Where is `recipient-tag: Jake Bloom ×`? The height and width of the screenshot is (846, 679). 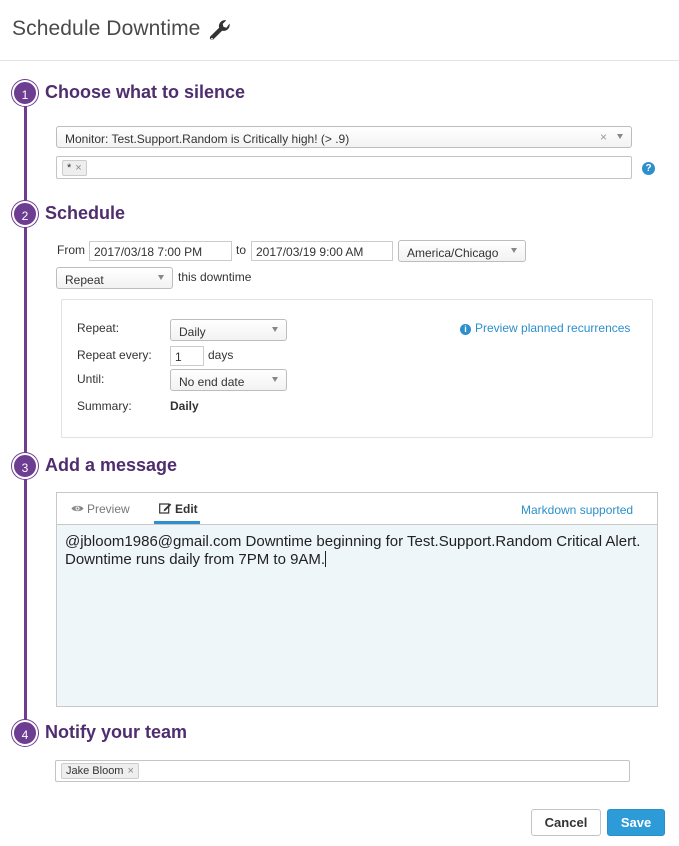
recipient-tag: Jake Bloom × is located at coordinates (100, 771).